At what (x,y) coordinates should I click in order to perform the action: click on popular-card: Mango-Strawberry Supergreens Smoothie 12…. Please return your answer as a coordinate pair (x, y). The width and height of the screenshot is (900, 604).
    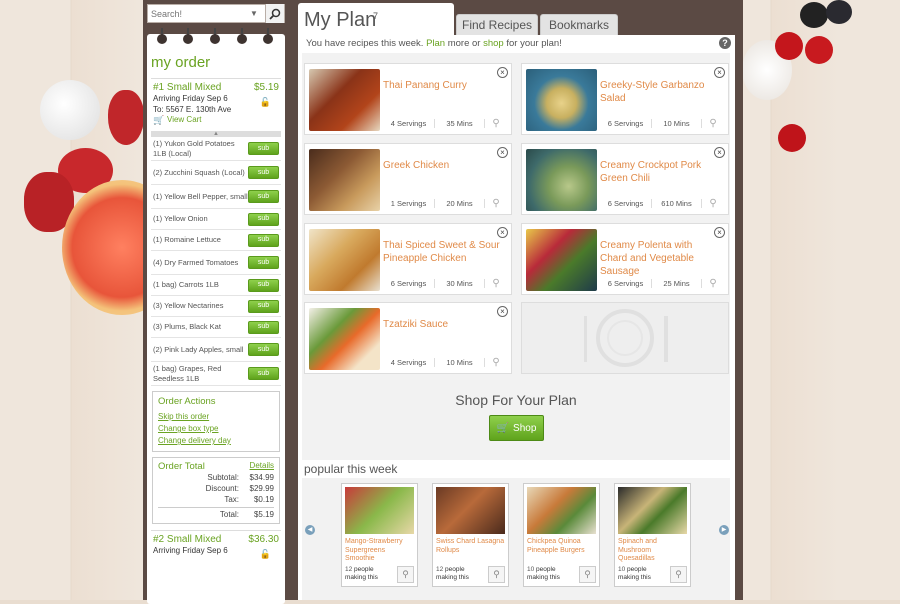
    Looking at the image, I should click on (379, 535).